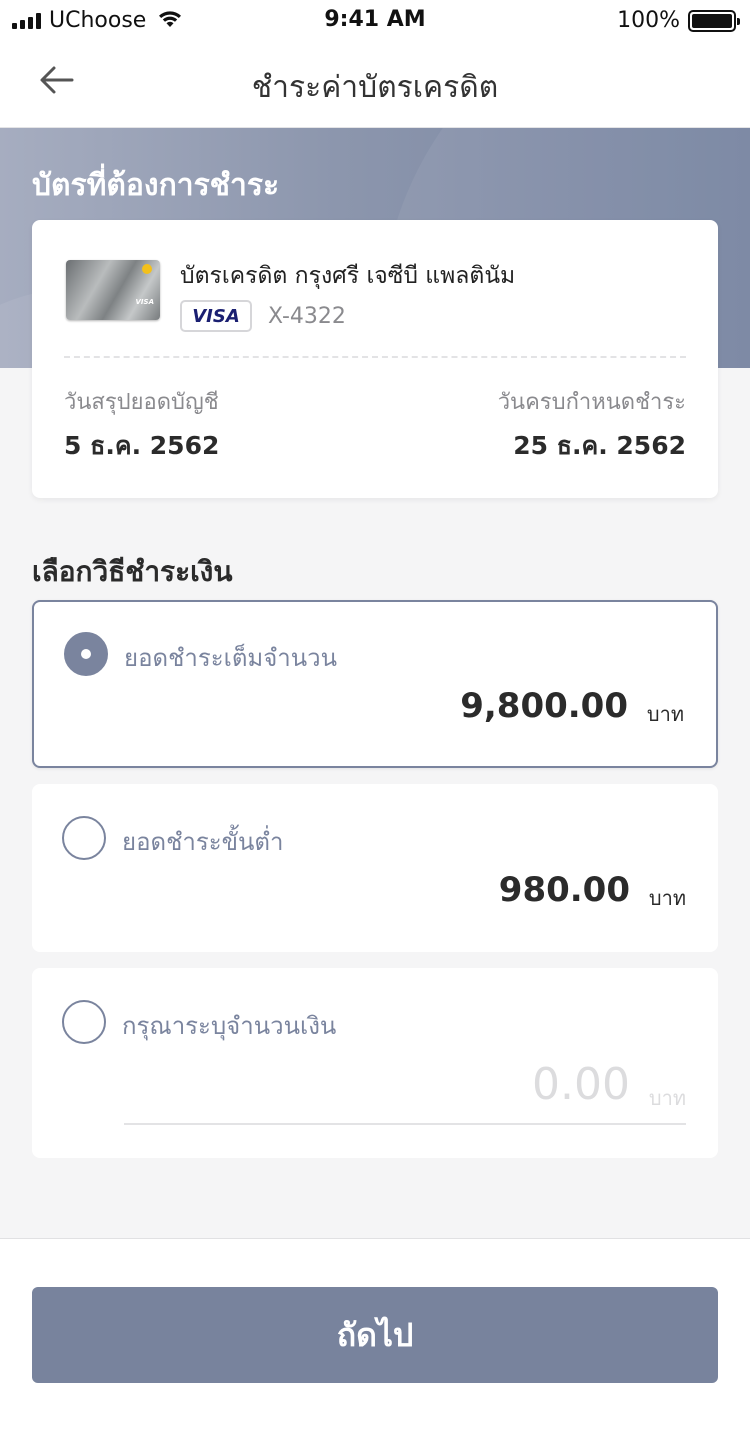  What do you see at coordinates (231, 658) in the screenshot?
I see `option-label: ยอดชำระเต็มจำนวน` at bounding box center [231, 658].